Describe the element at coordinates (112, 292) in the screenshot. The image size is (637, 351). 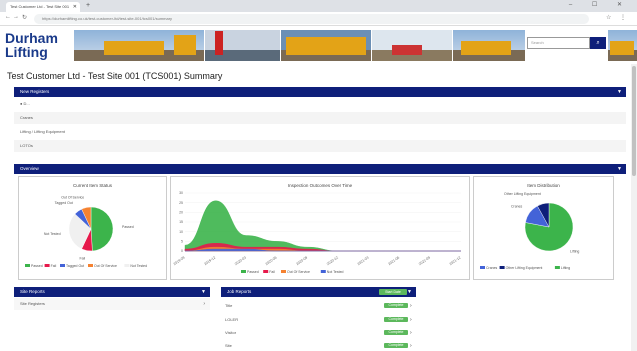
I see `site-reports-header: Site Reports ▼` at that location.